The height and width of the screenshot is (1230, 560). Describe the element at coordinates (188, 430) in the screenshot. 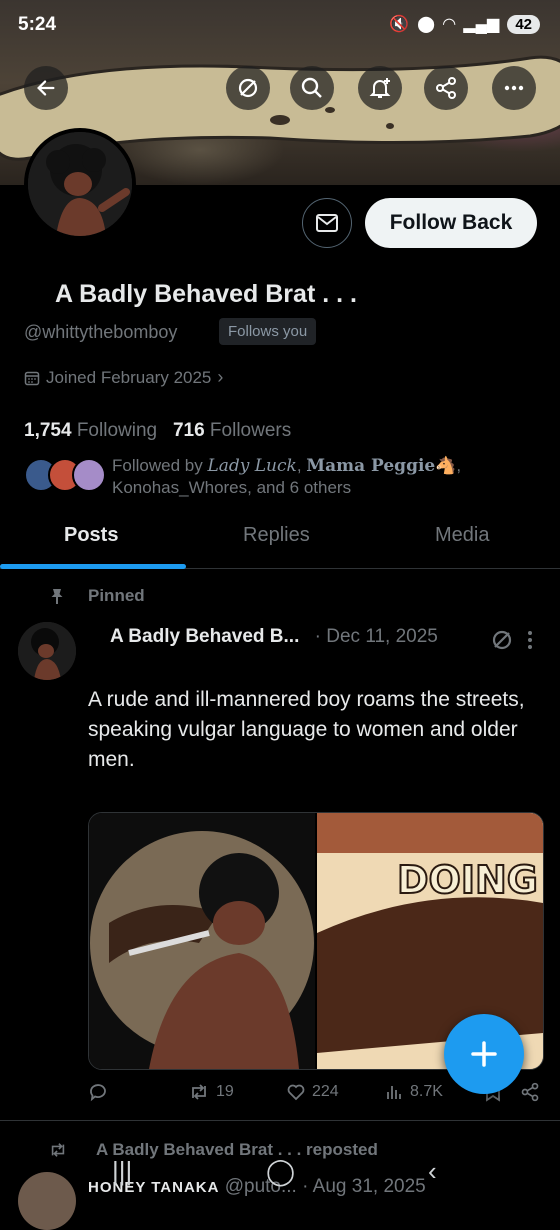

I see `followers-count: 716` at that location.